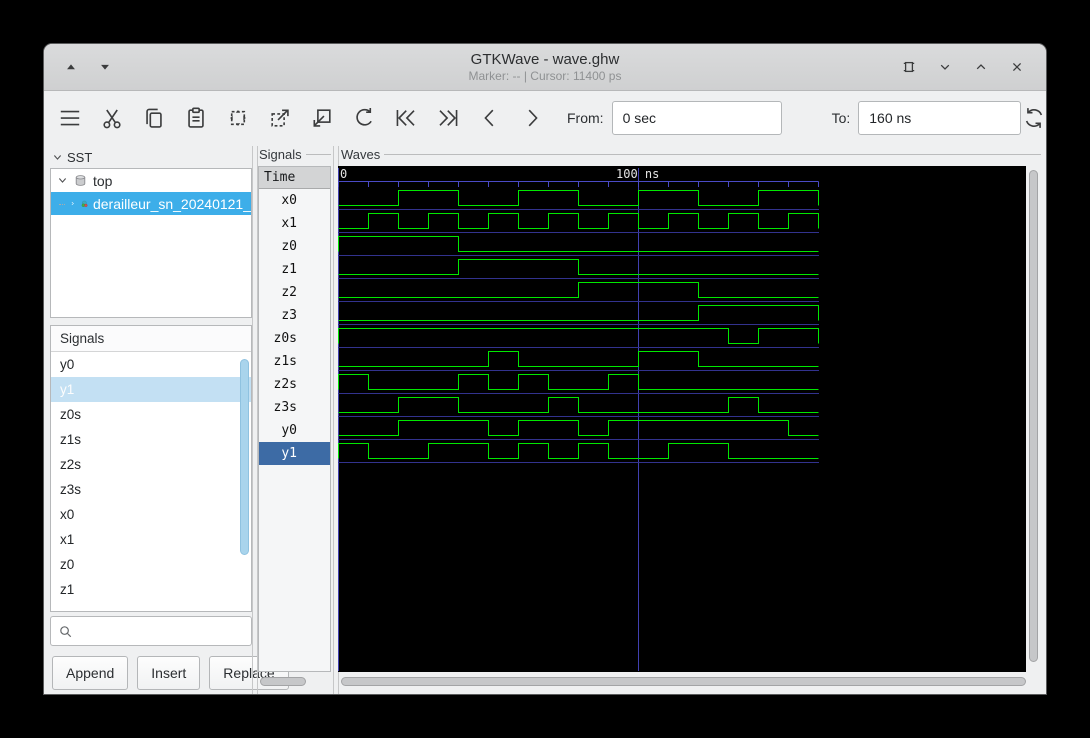 This screenshot has height=738, width=1090. I want to click on from-input, so click(696, 118).